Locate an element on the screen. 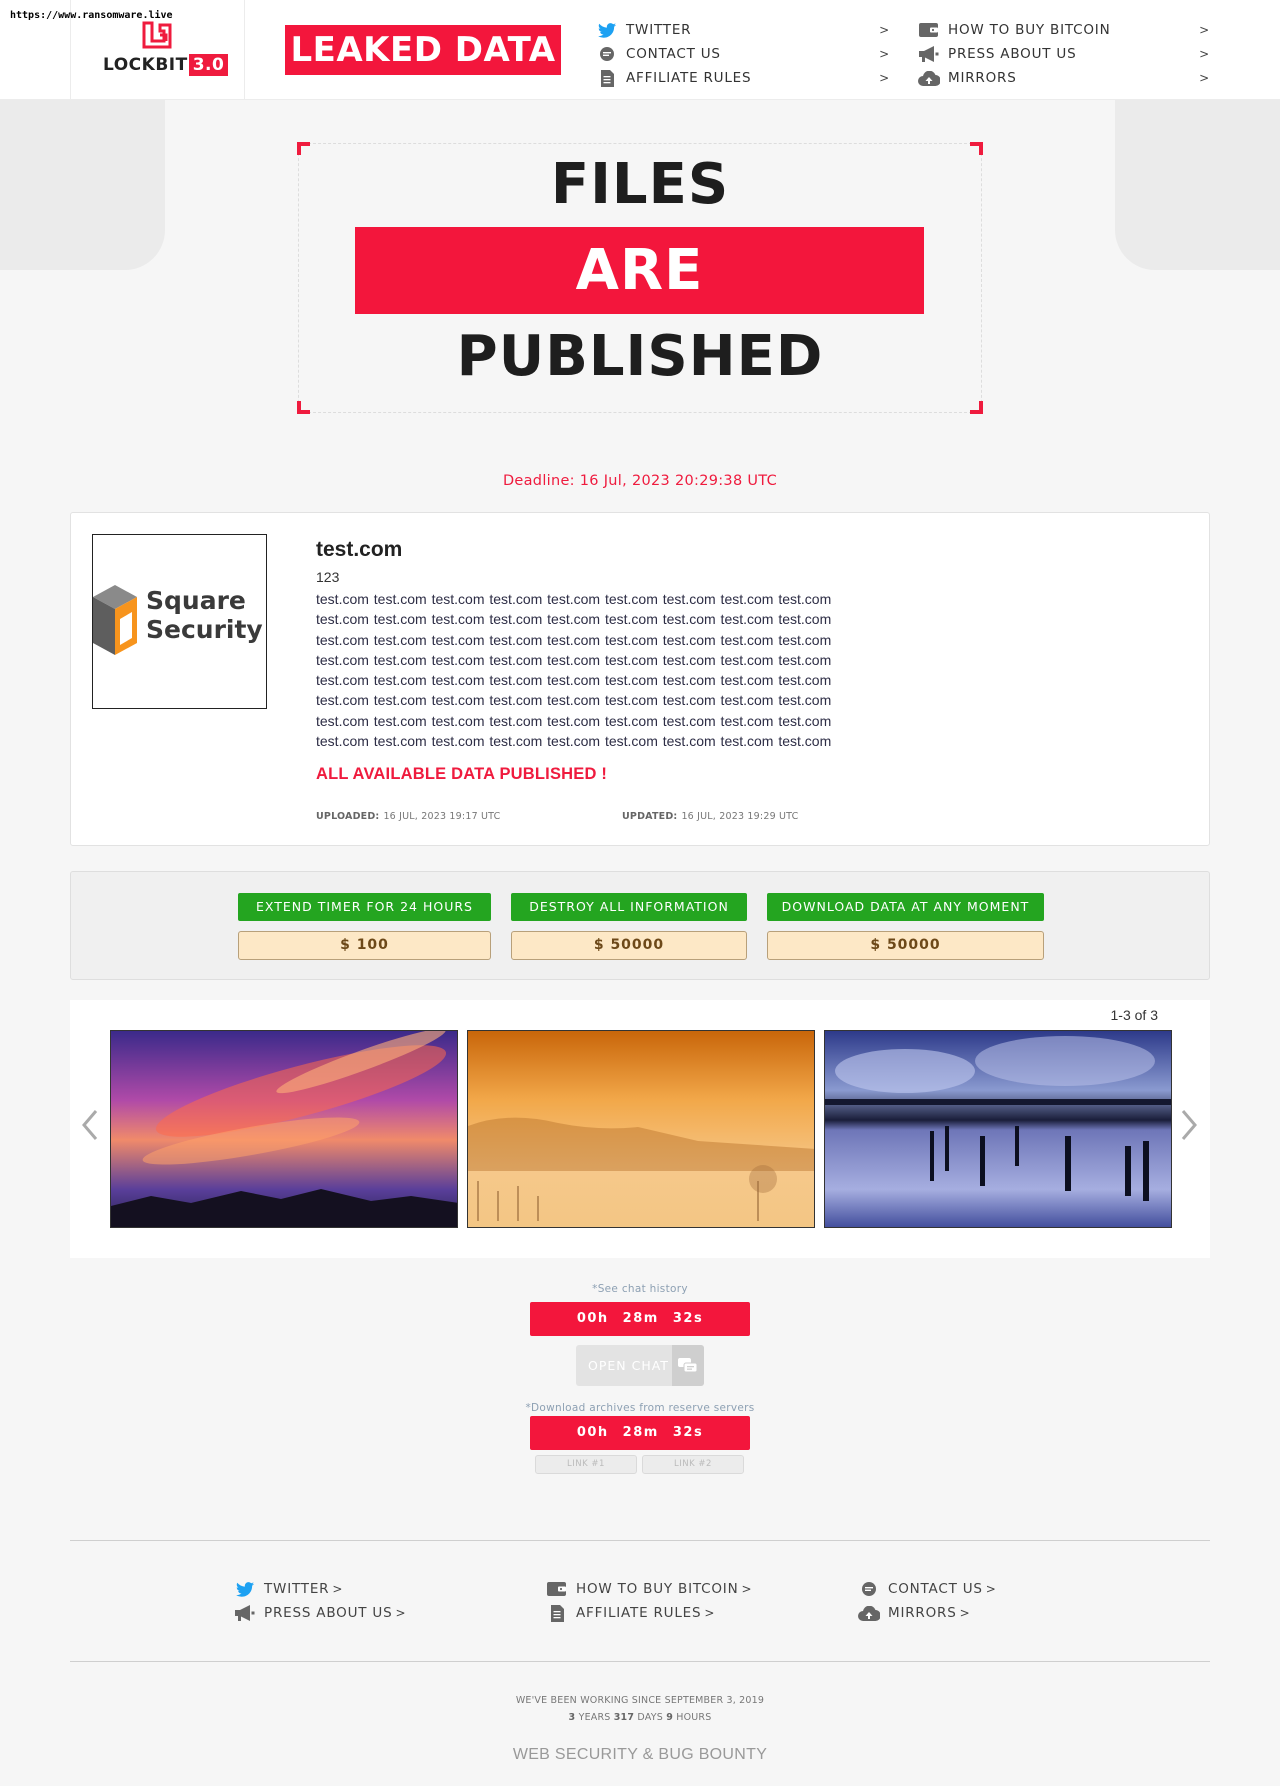  years-label: YEARS is located at coordinates (594, 1717).